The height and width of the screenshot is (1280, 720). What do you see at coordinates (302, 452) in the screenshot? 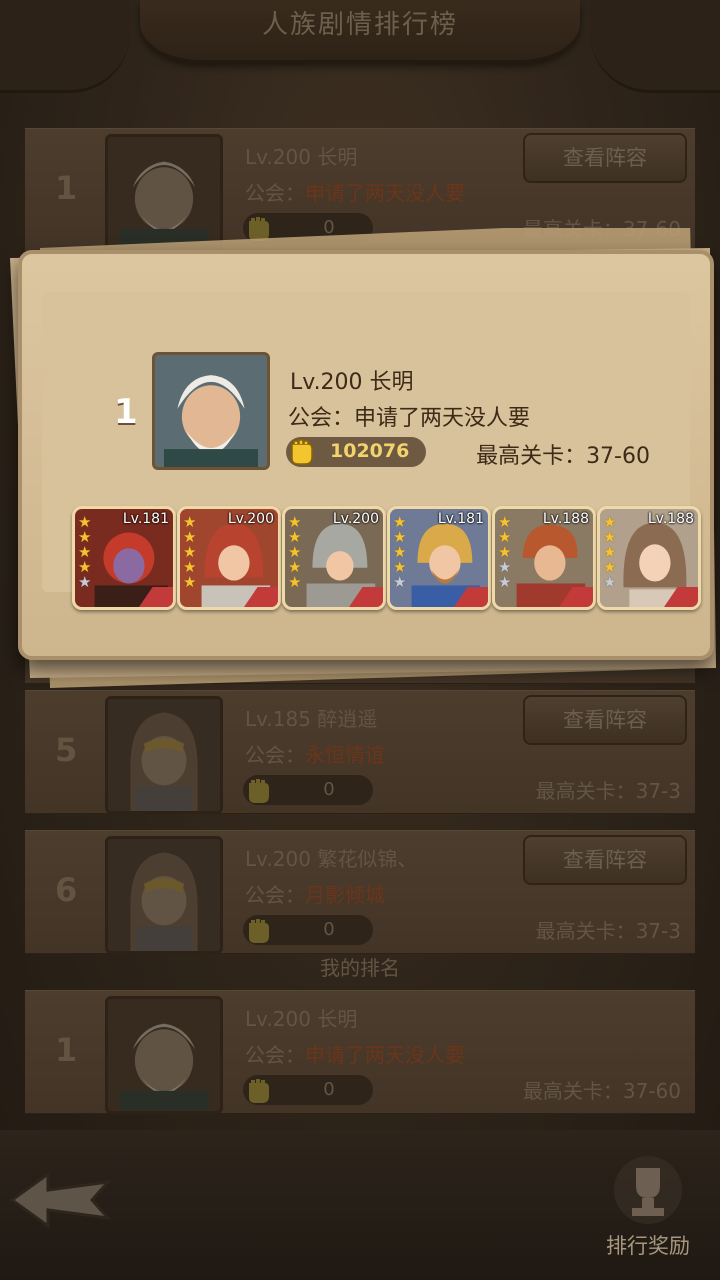
I see `fist-icon` at bounding box center [302, 452].